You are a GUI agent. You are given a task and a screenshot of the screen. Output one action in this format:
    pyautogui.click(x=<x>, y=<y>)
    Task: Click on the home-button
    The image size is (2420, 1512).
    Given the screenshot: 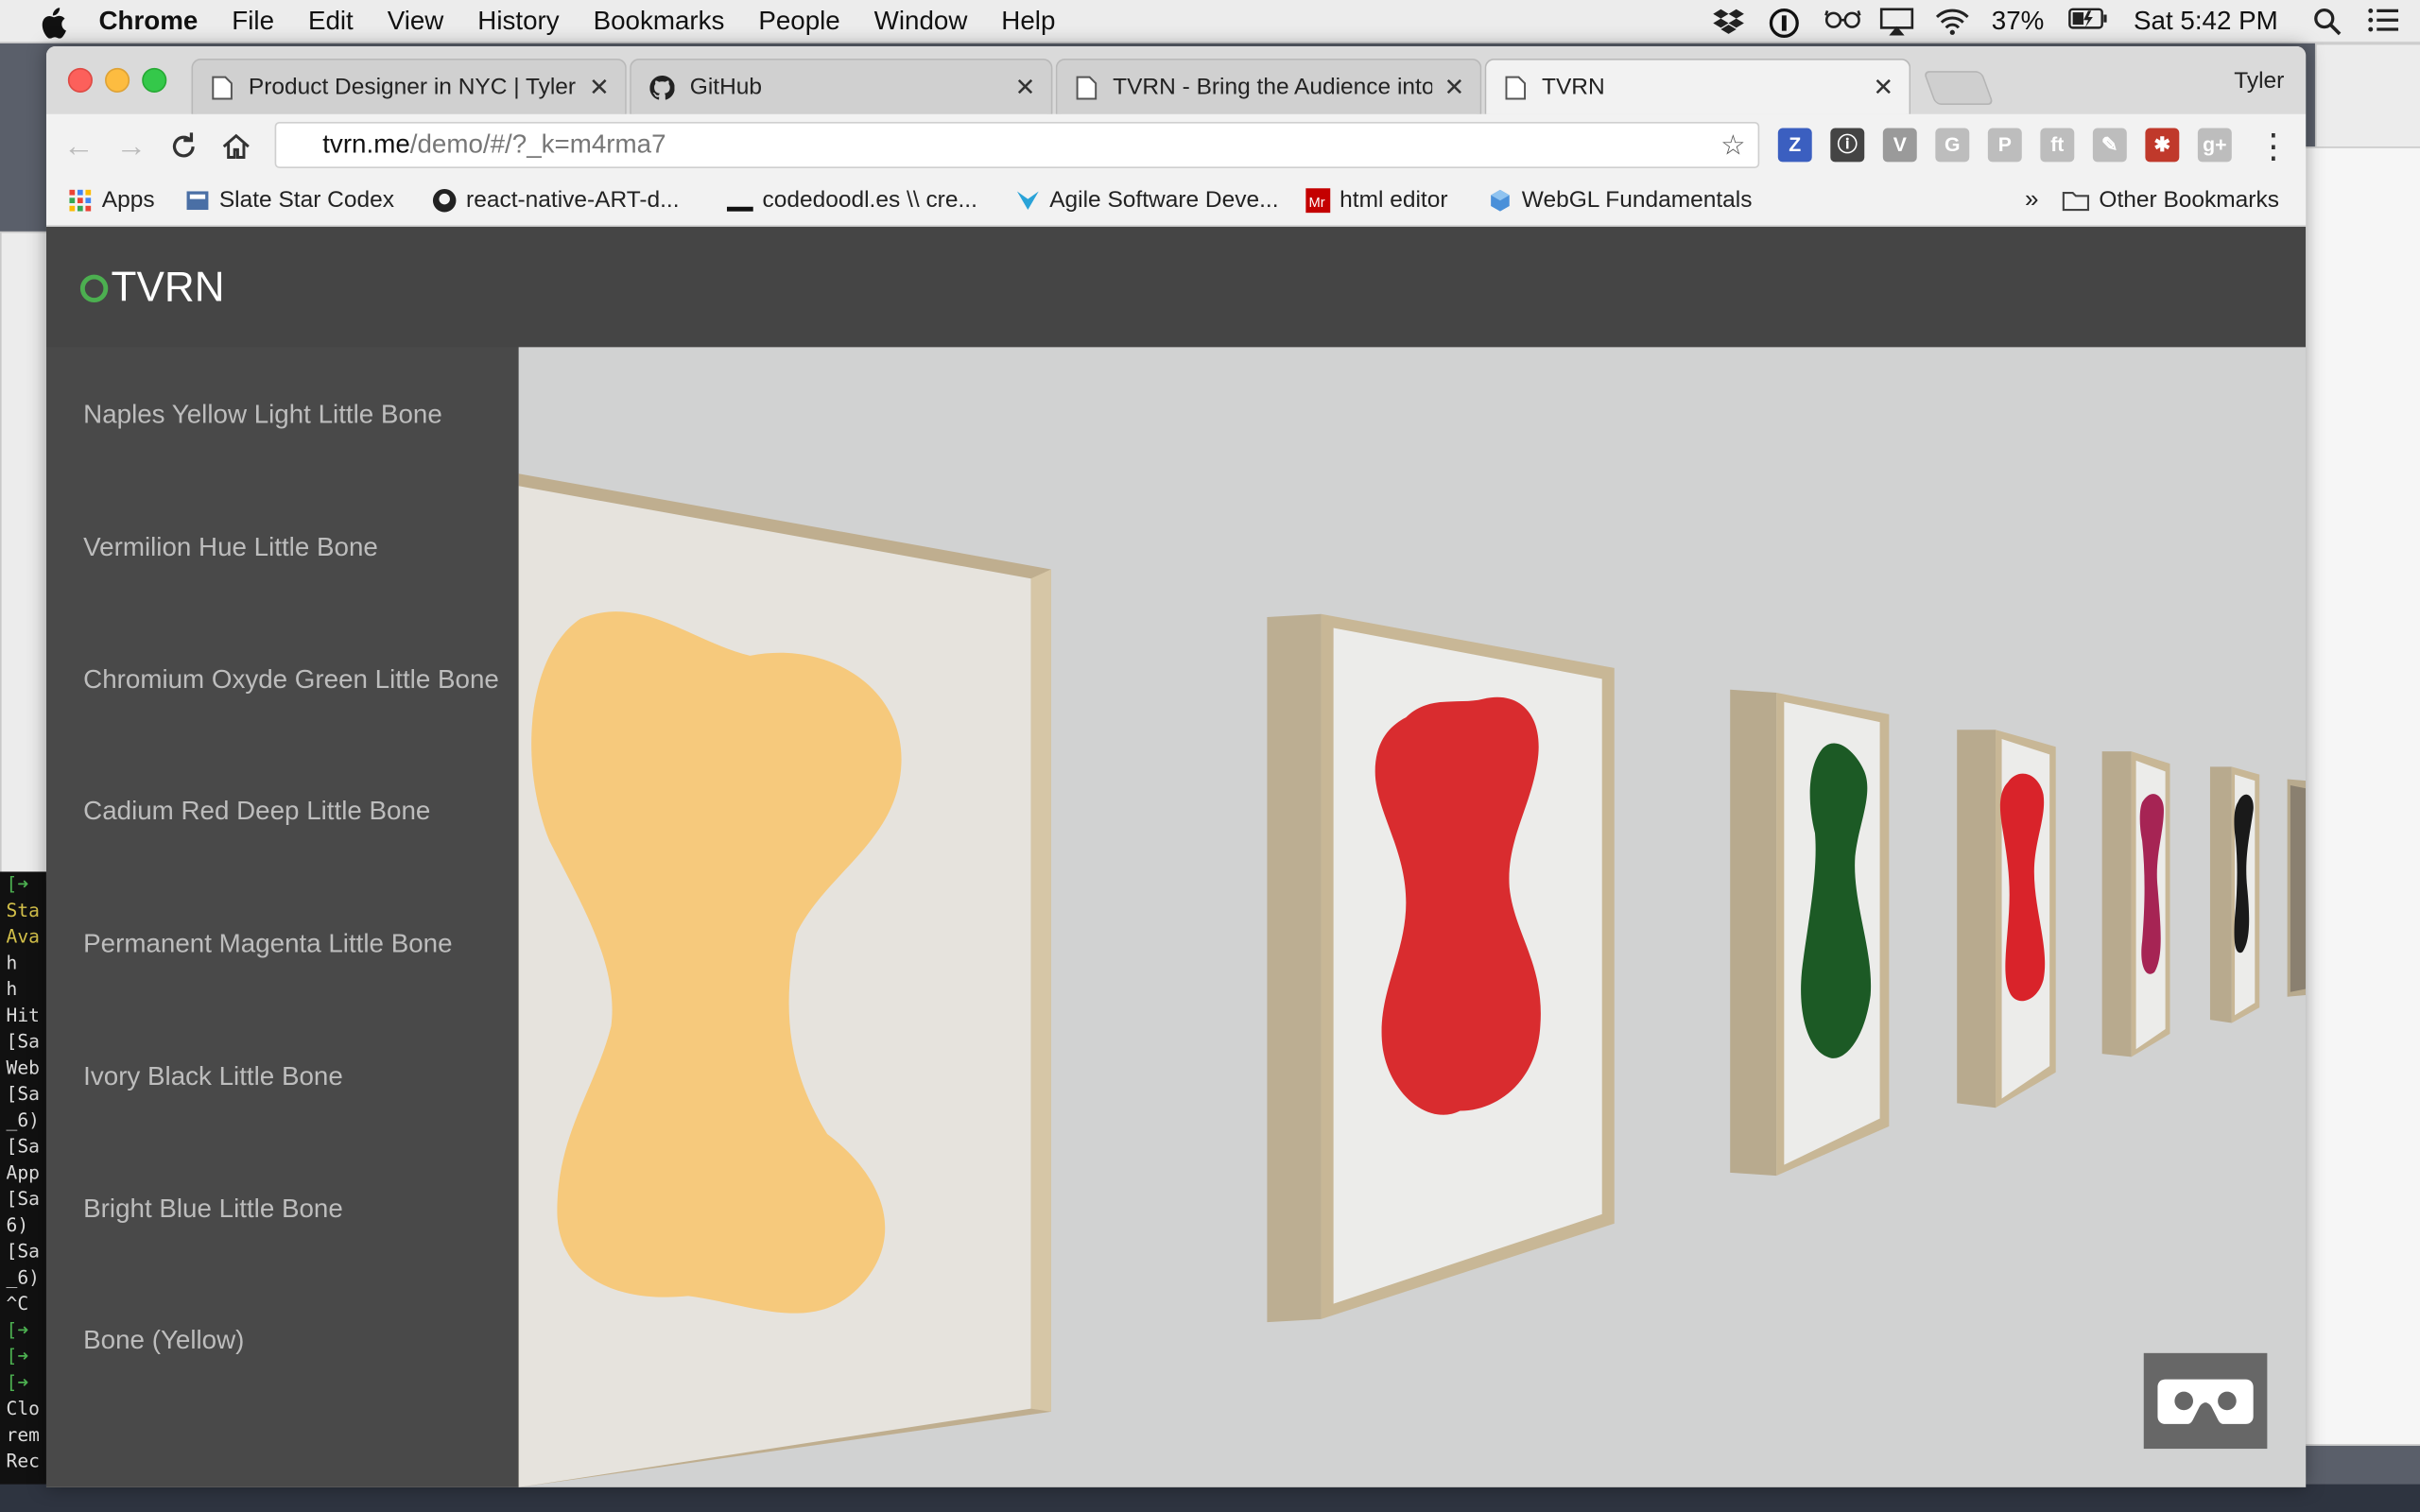 What is the action you would take?
    pyautogui.click(x=236, y=146)
    